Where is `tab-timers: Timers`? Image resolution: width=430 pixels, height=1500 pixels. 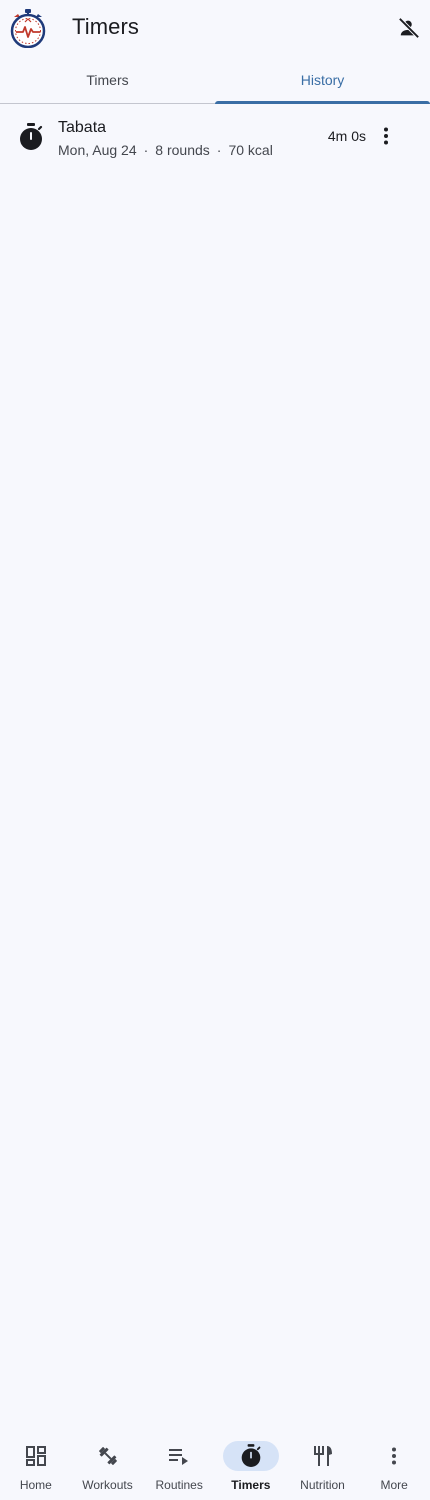
tab-timers: Timers is located at coordinates (107, 79).